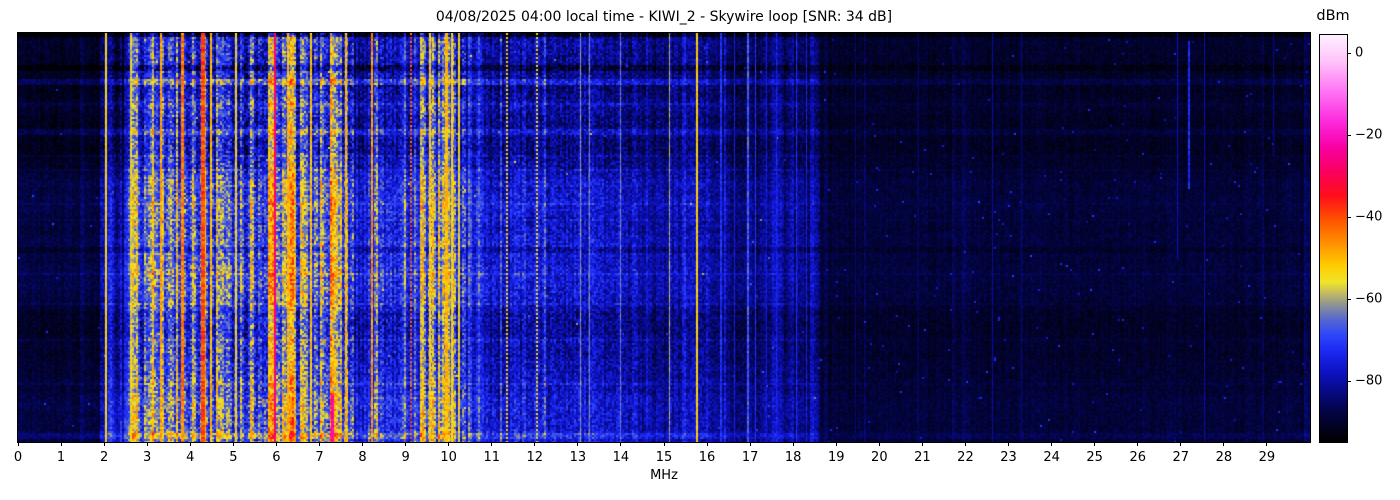 The height and width of the screenshot is (500, 1400). I want to click on x-tick-label: 24, so click(1051, 457).